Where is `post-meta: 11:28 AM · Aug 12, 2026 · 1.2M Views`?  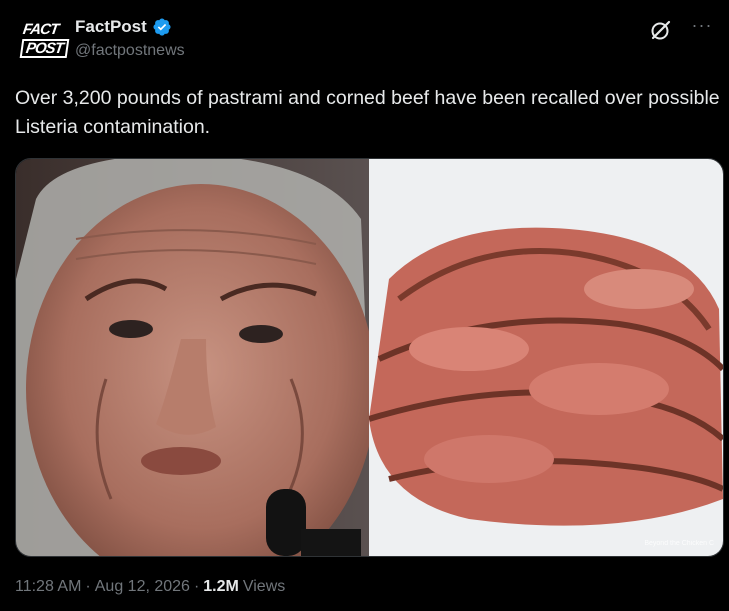
post-meta: 11:28 AM · Aug 12, 2026 · 1.2M Views is located at coordinates (150, 587).